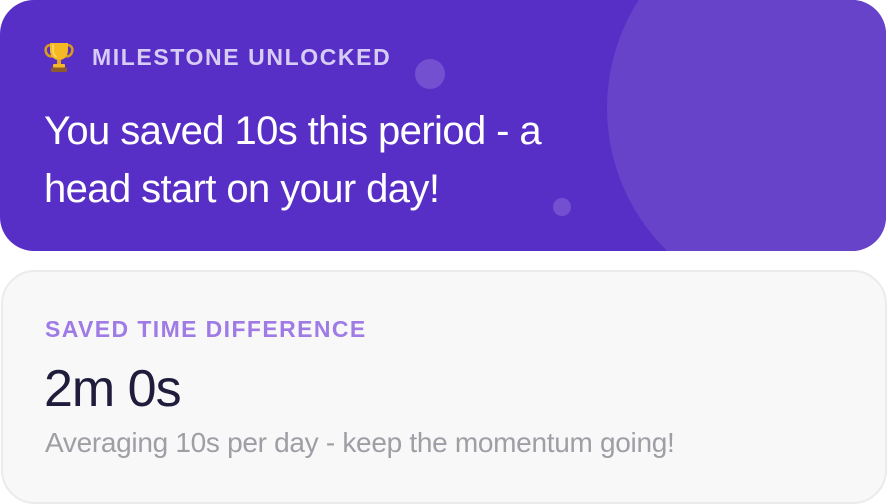 The width and height of the screenshot is (888, 504). What do you see at coordinates (242, 57) in the screenshot?
I see `milestone-label: MILESTONE UNLOCKED` at bounding box center [242, 57].